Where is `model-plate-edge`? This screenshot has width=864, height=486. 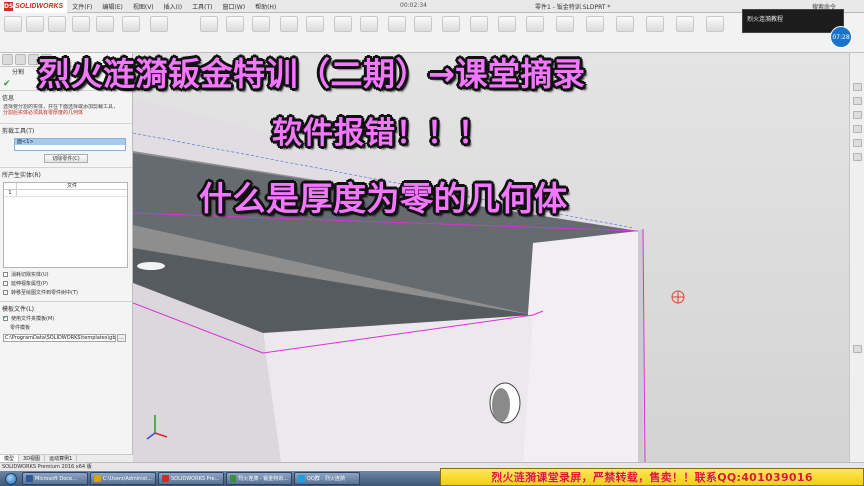 model-plate-edge is located at coordinates (640, 345).